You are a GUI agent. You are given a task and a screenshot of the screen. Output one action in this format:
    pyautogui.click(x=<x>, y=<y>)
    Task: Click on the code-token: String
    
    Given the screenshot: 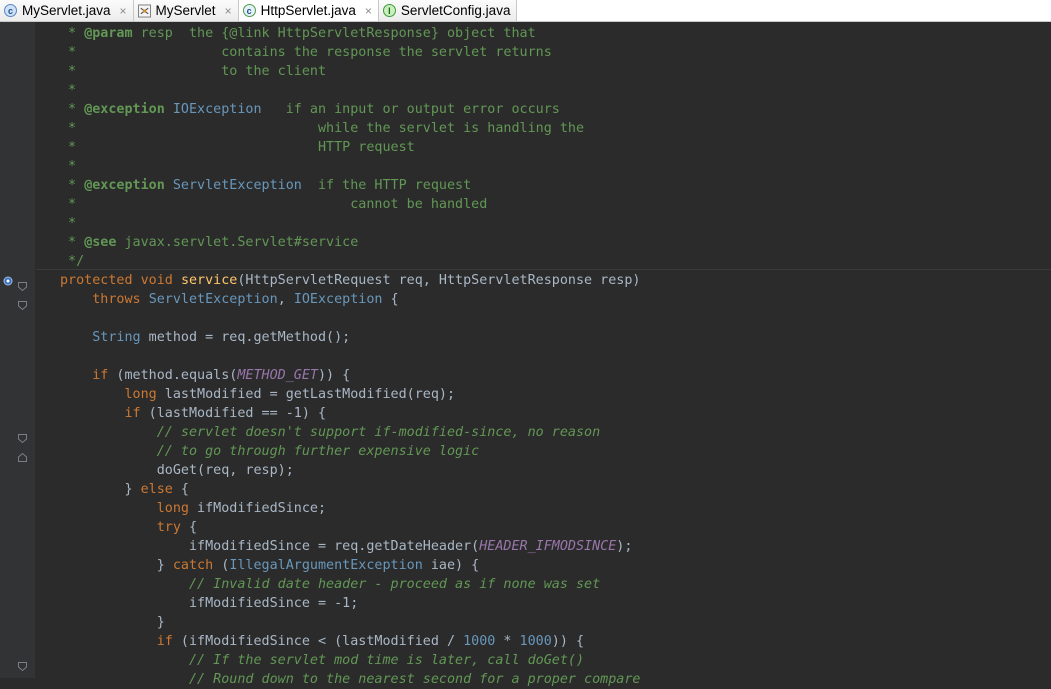 What is the action you would take?
    pyautogui.click(x=116, y=337)
    